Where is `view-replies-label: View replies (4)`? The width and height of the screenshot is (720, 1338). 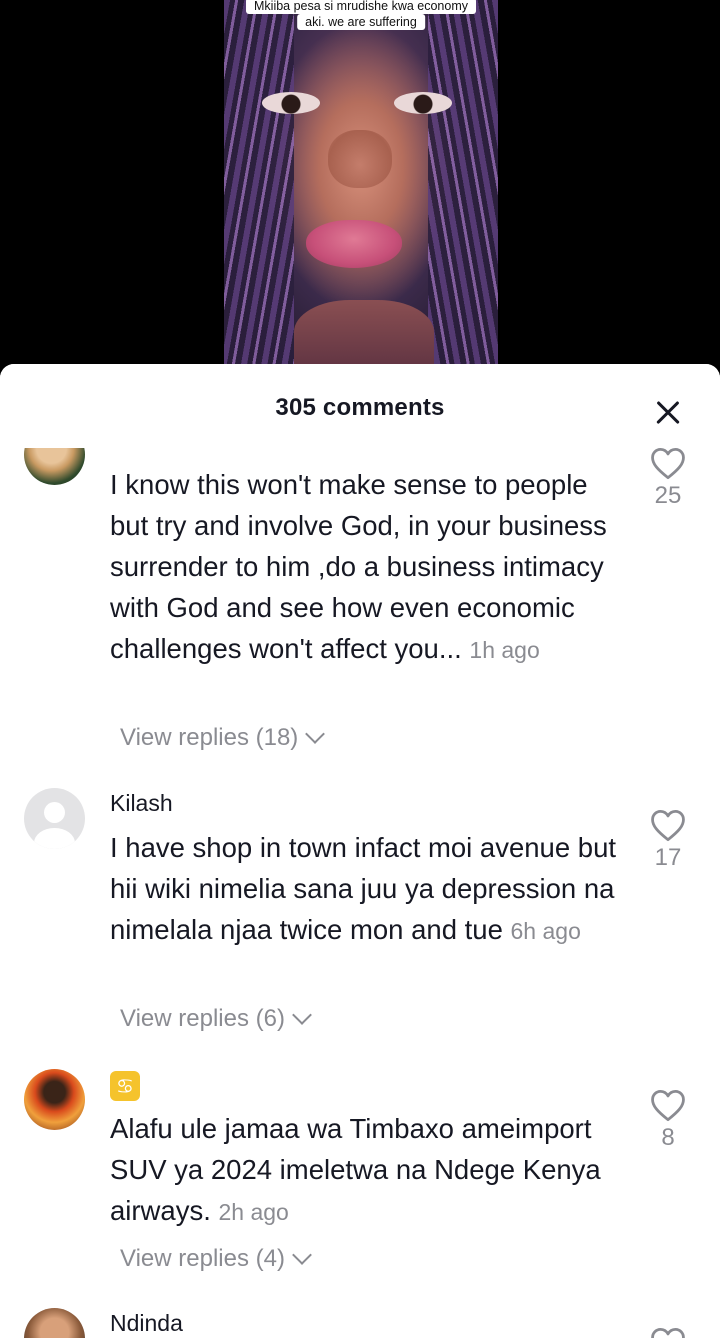
view-replies-label: View replies (4) is located at coordinates (202, 1258).